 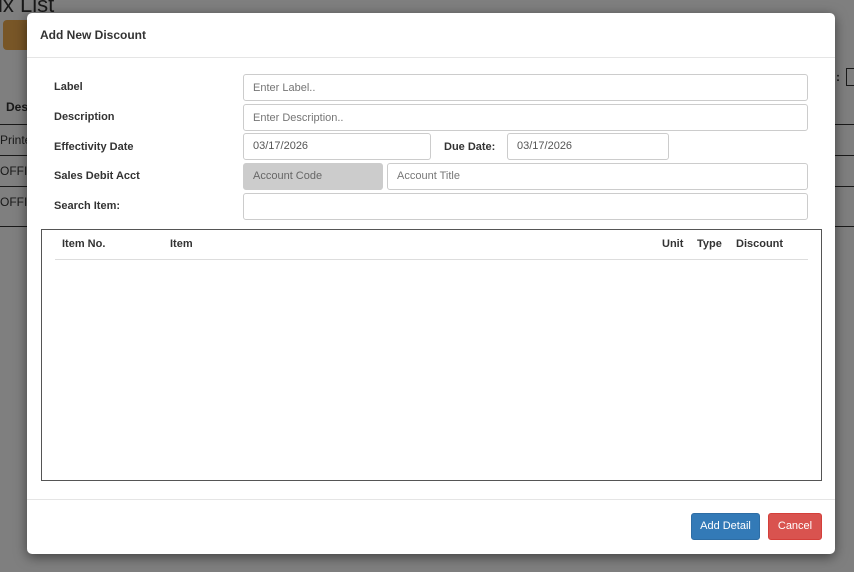 What do you see at coordinates (709, 244) in the screenshot?
I see `column-type: Type` at bounding box center [709, 244].